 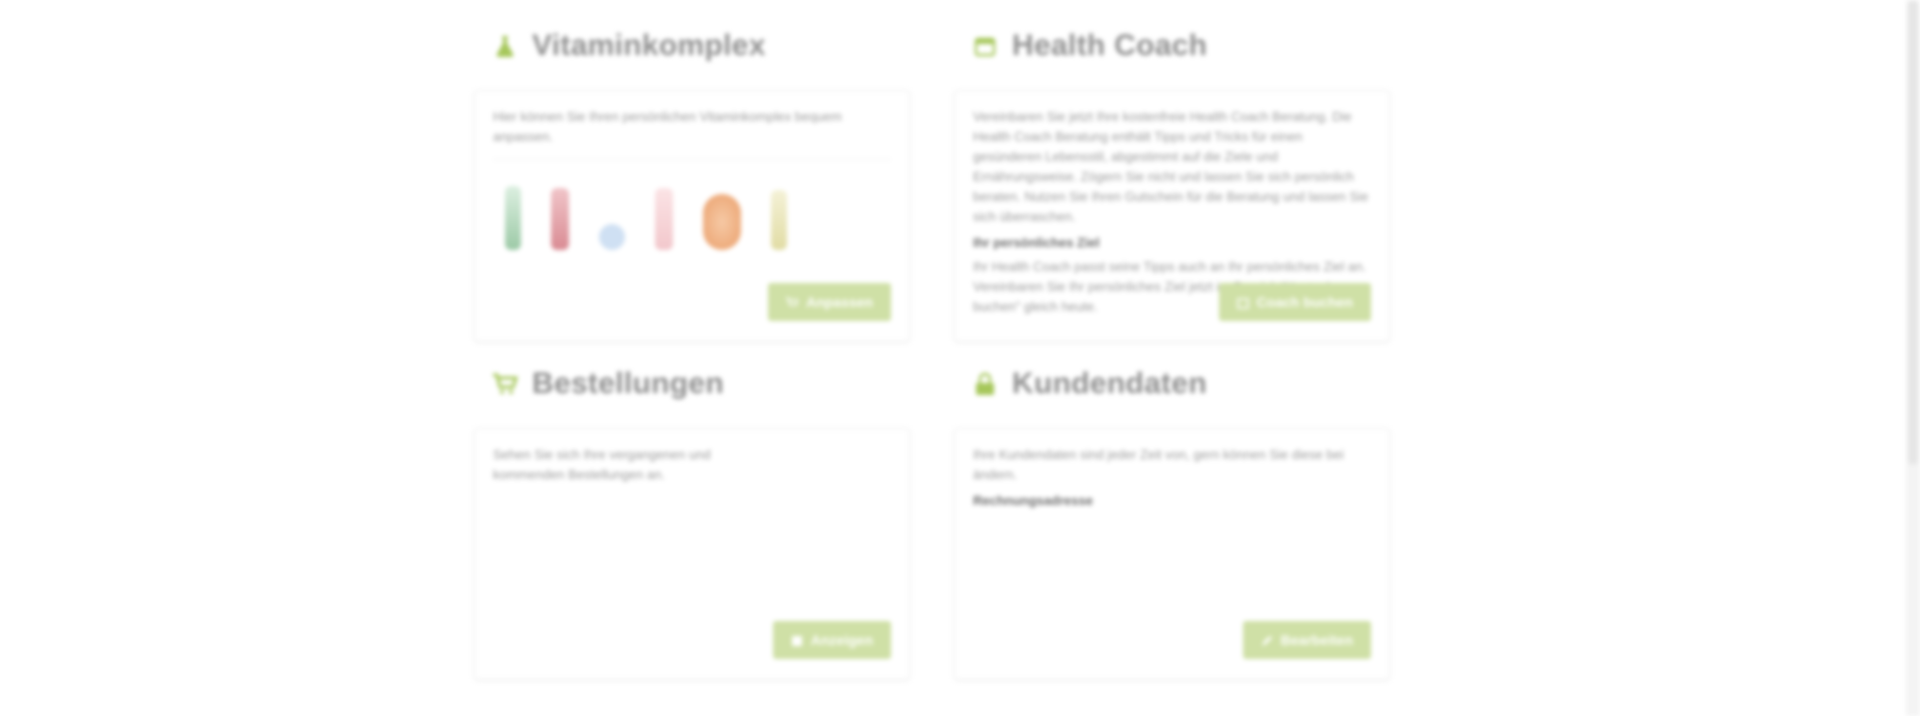 I want to click on pencil-icon, so click(x=1267, y=640).